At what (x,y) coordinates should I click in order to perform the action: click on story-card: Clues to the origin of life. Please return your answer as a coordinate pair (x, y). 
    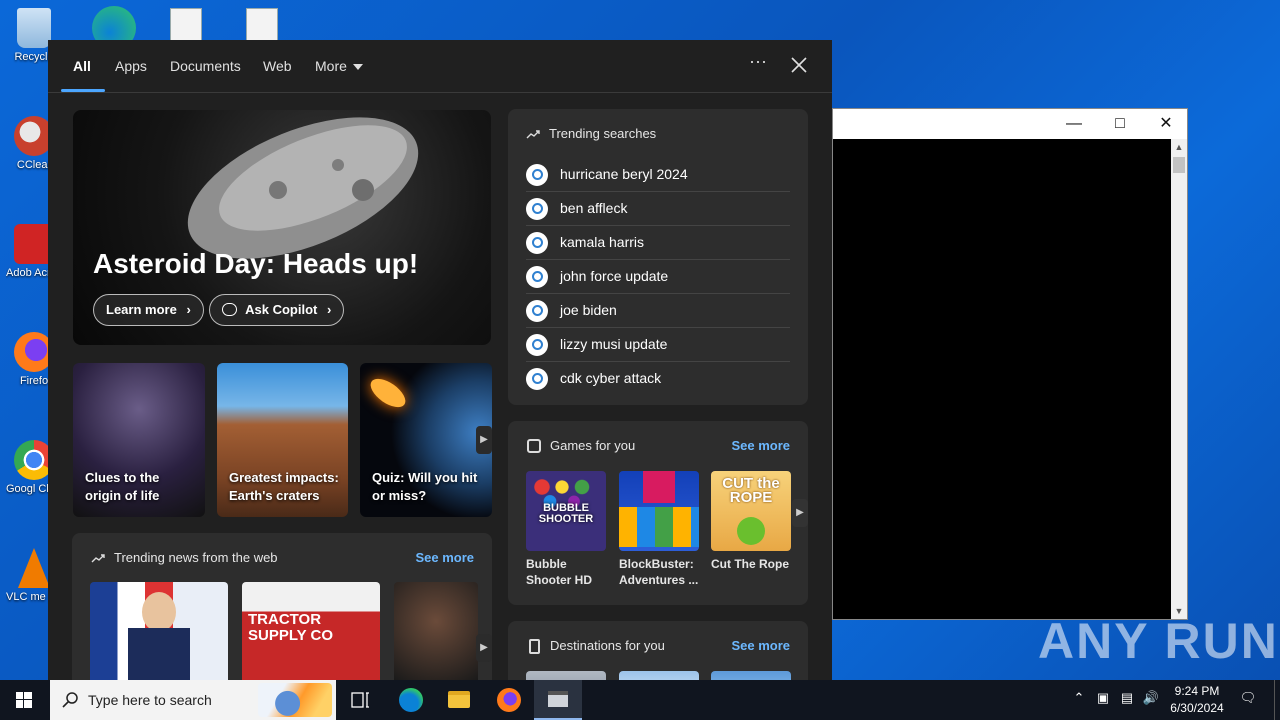
    Looking at the image, I should click on (139, 440).